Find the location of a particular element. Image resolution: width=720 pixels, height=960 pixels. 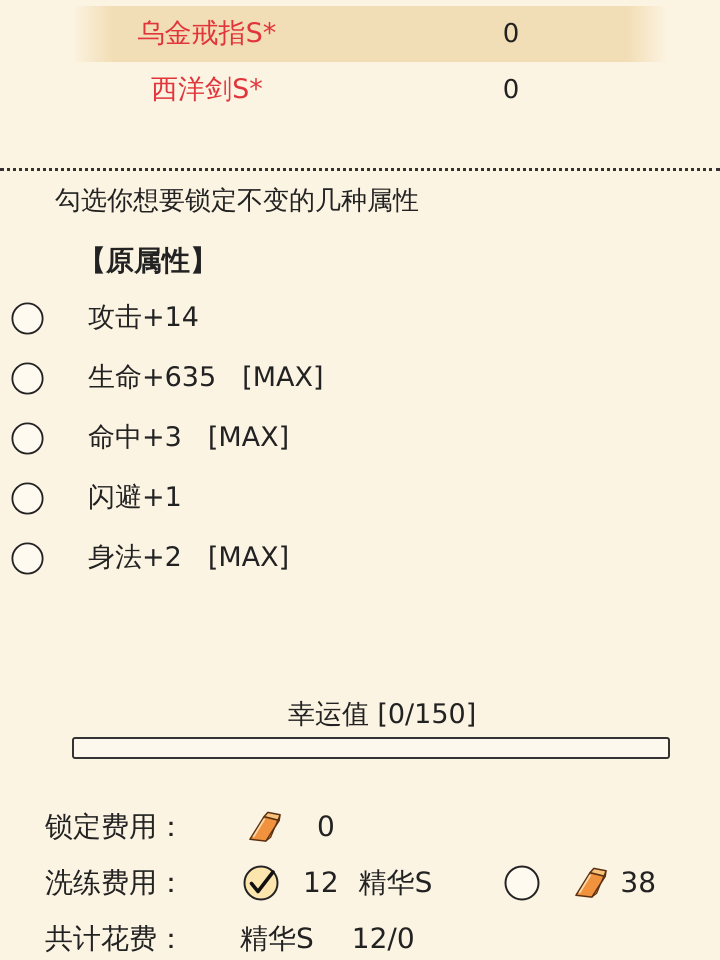

checked-radio-icon is located at coordinates (261, 883).